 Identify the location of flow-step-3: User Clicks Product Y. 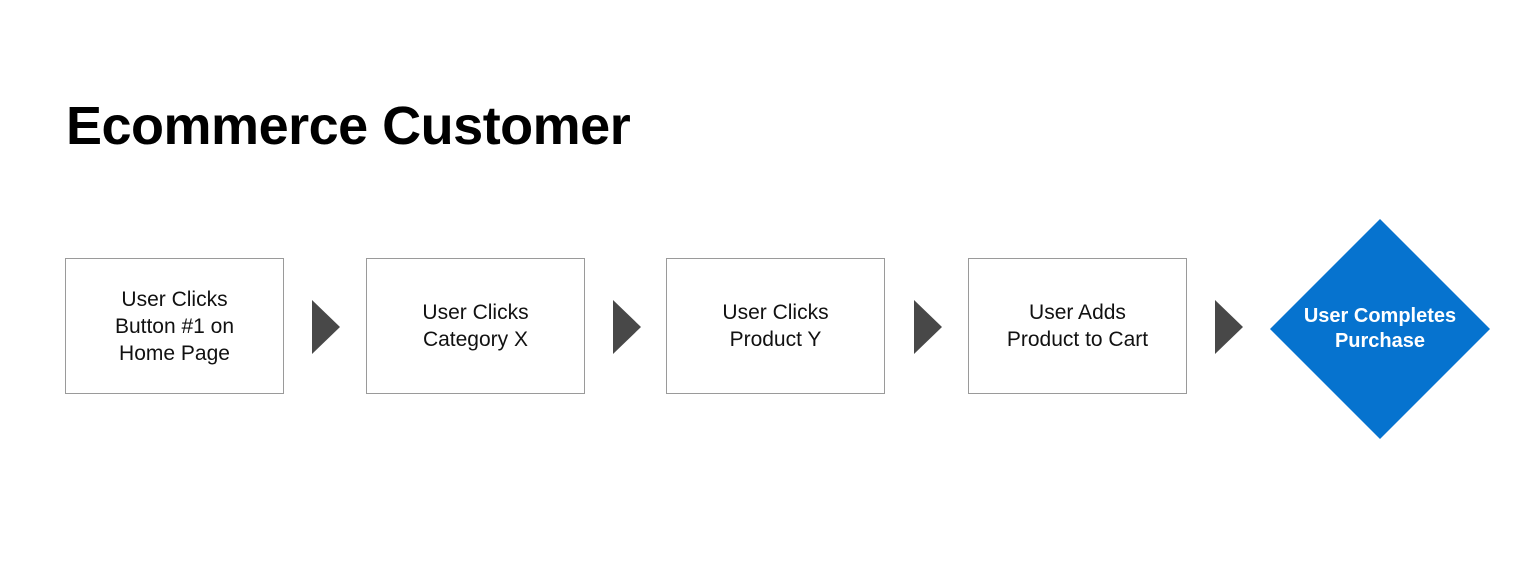
(775, 326).